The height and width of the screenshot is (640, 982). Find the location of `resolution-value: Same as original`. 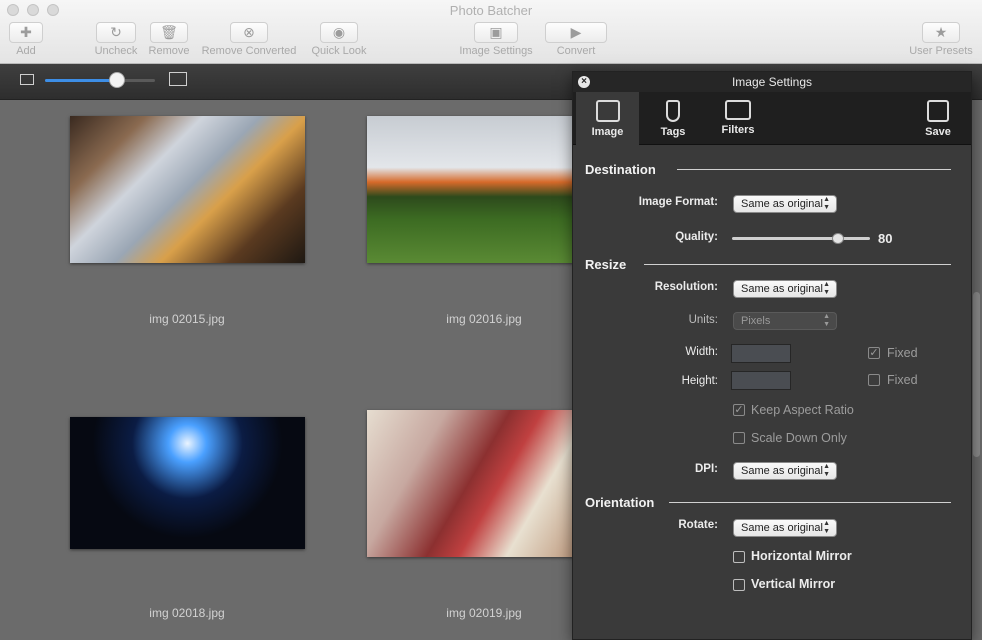

resolution-value: Same as original is located at coordinates (782, 289).